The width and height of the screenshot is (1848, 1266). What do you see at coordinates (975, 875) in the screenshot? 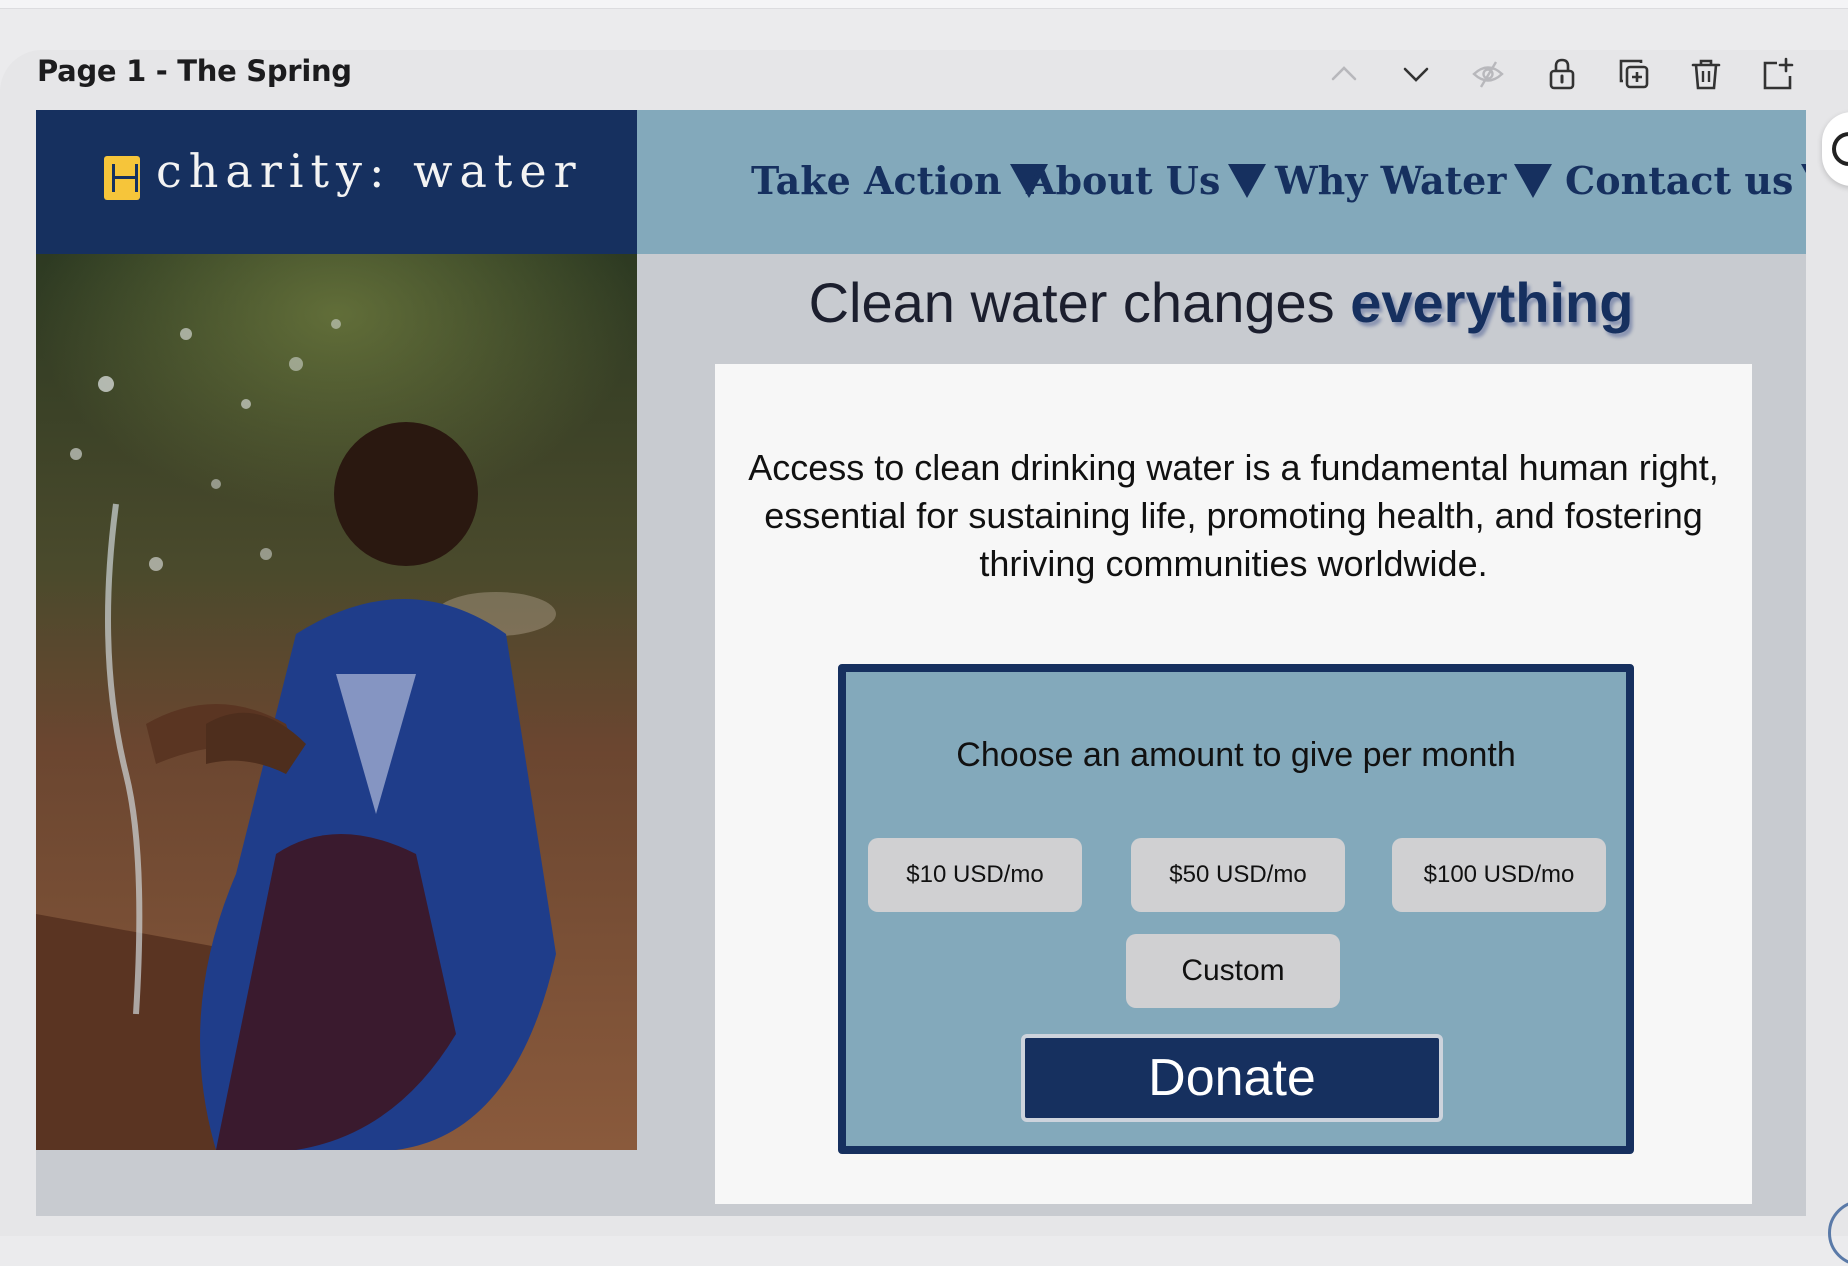
I see `amount-10-button: $10 USD/mo` at bounding box center [975, 875].